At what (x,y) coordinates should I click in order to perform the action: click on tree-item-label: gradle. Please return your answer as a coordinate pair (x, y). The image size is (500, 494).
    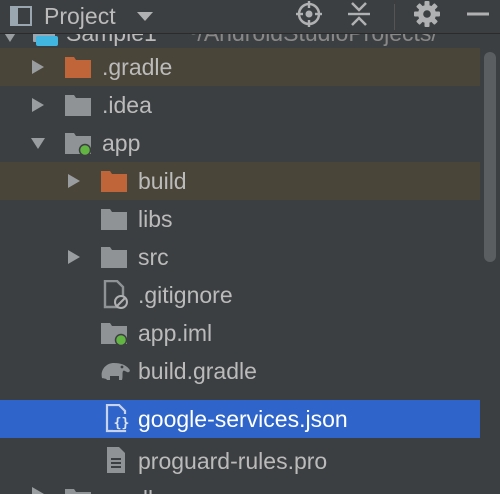
    Looking at the image, I should click on (134, 489).